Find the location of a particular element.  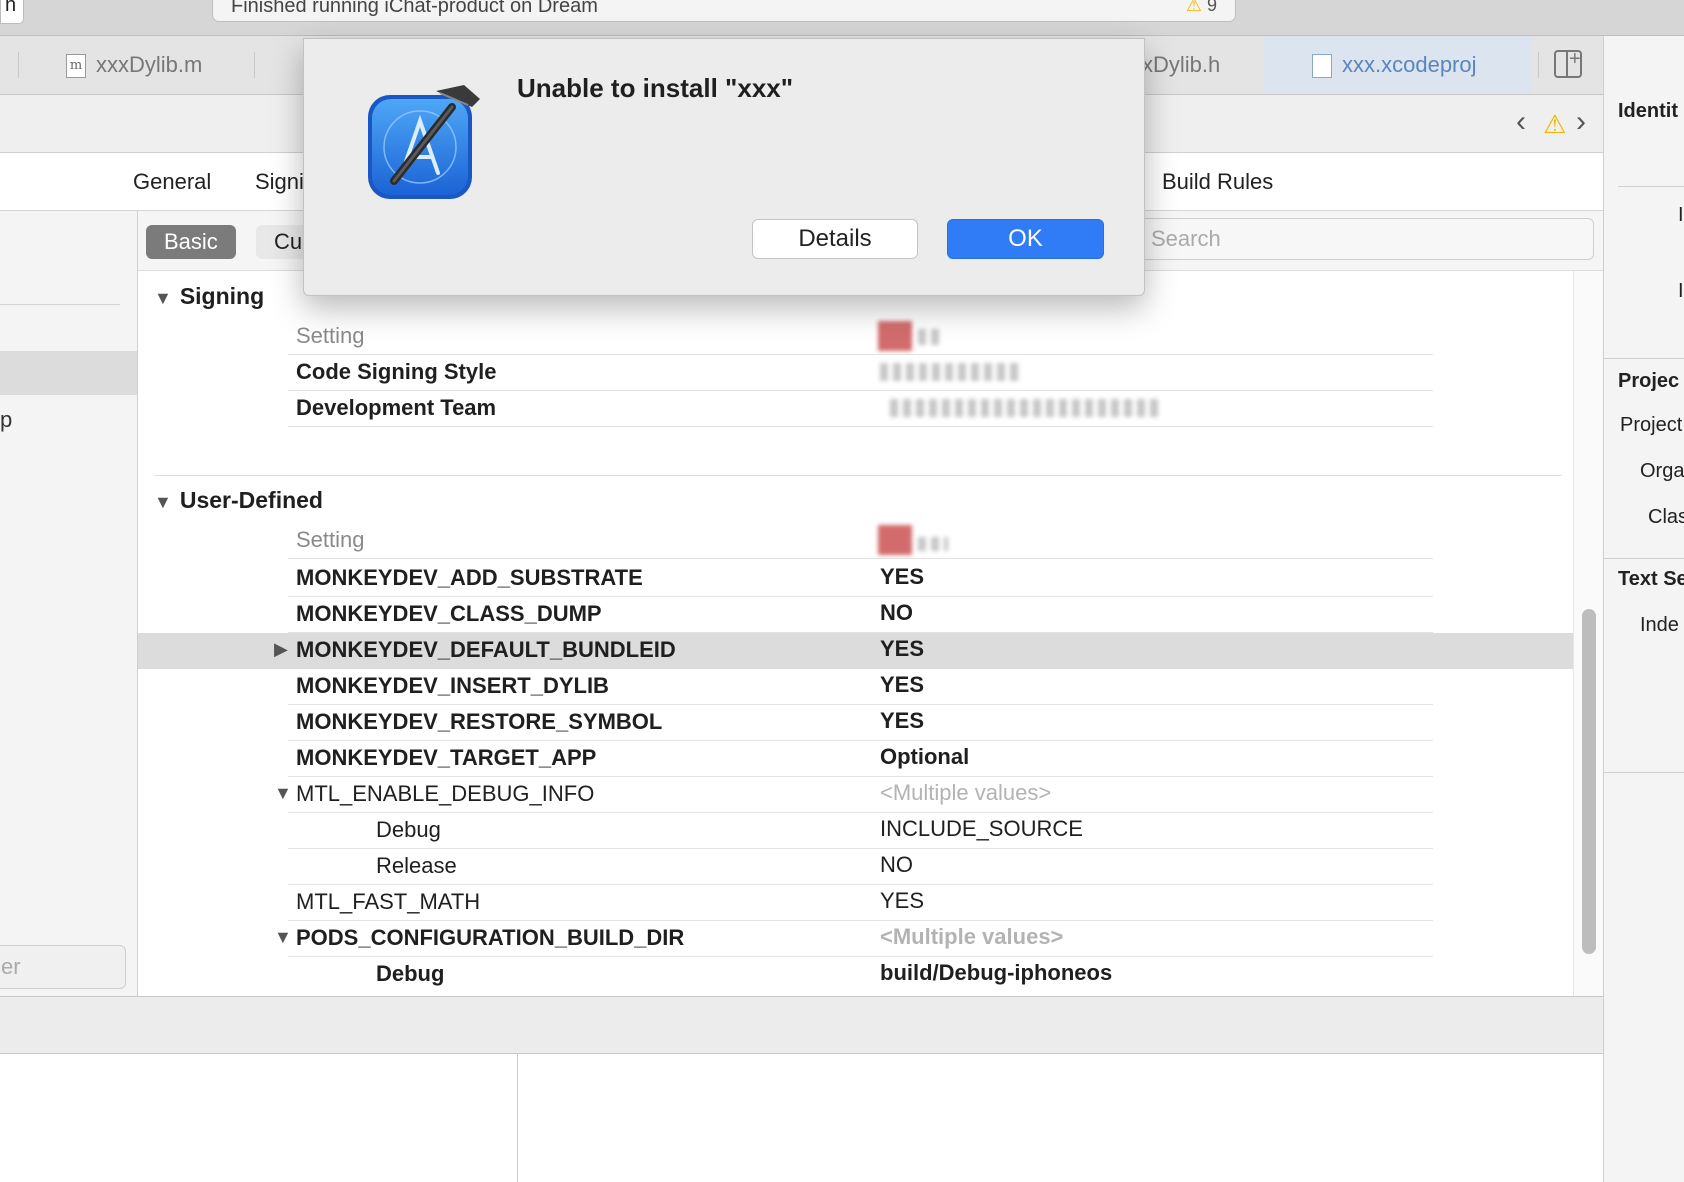

tab-xcodeproj: xxx.xcodeproj is located at coordinates (1398, 65).